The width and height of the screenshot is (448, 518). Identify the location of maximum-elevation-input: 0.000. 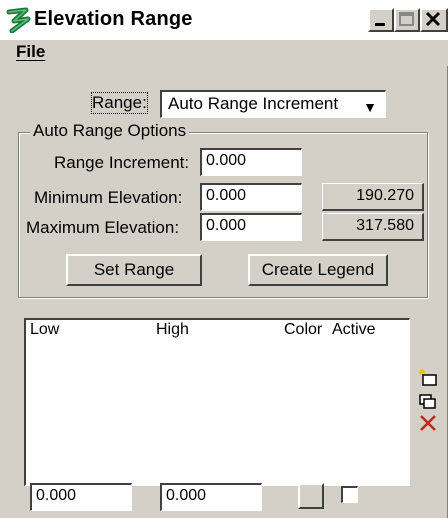
(251, 227).